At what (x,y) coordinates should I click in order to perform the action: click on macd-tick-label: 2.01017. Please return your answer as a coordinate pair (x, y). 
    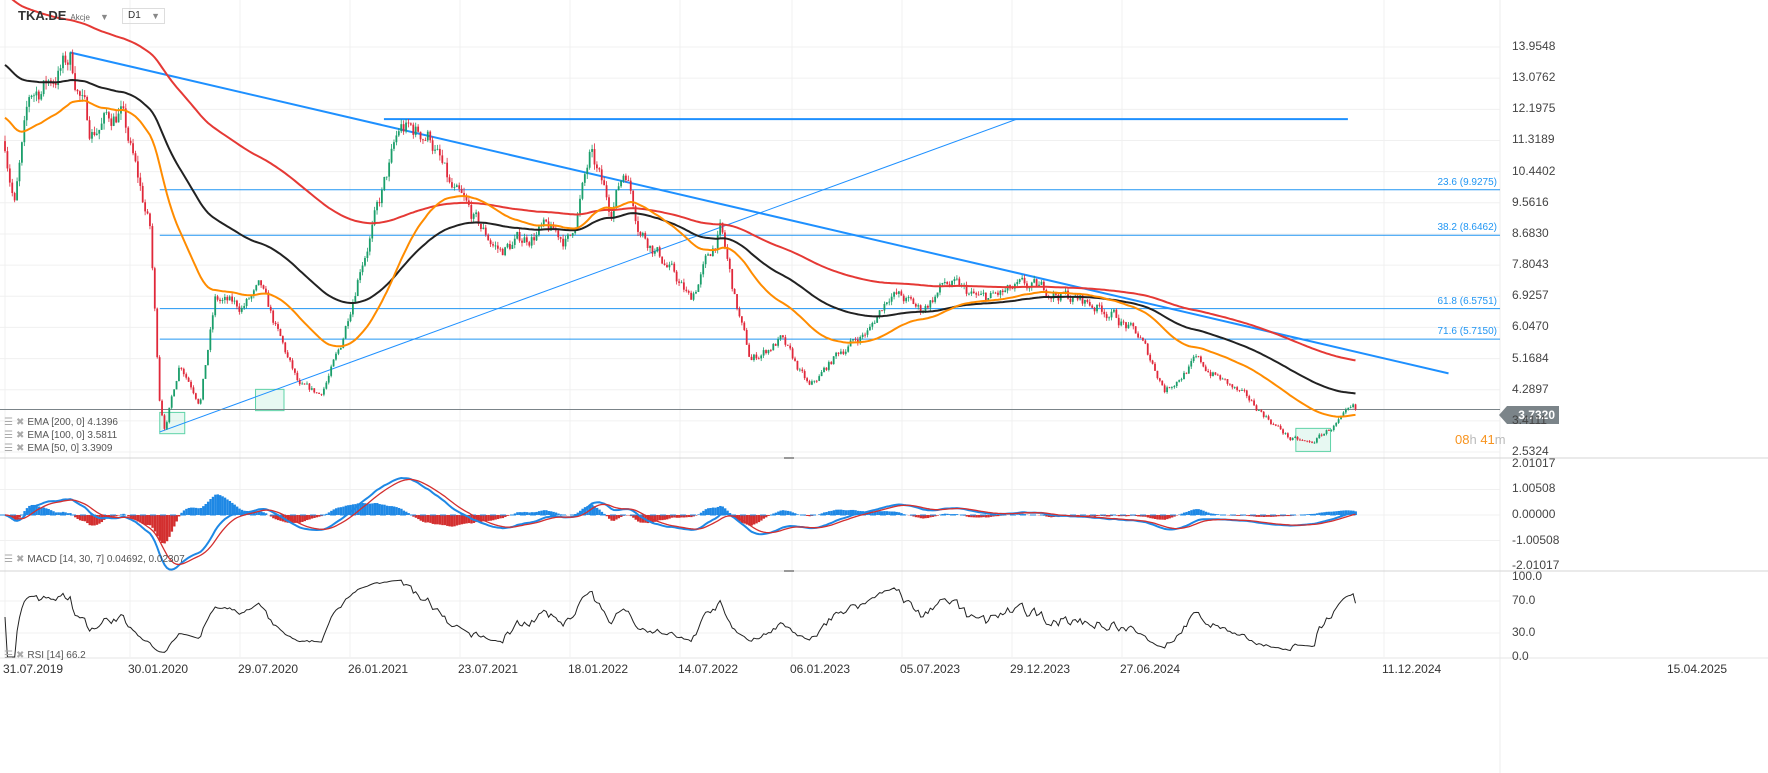
    Looking at the image, I should click on (1534, 462).